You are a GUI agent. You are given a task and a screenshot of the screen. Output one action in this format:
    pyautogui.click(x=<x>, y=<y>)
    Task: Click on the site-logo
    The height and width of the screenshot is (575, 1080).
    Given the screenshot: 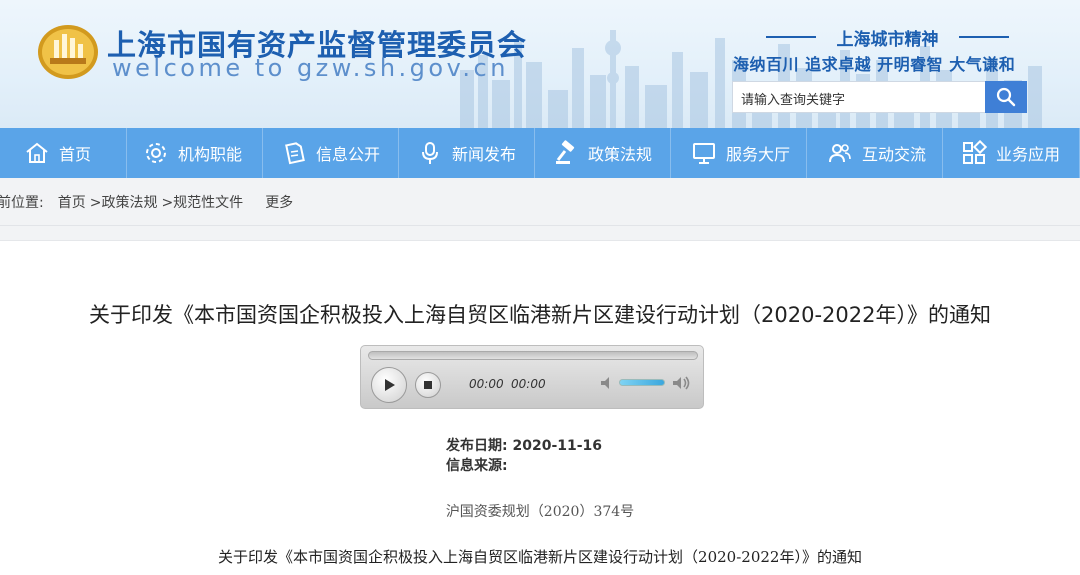 What is the action you would take?
    pyautogui.click(x=68, y=51)
    